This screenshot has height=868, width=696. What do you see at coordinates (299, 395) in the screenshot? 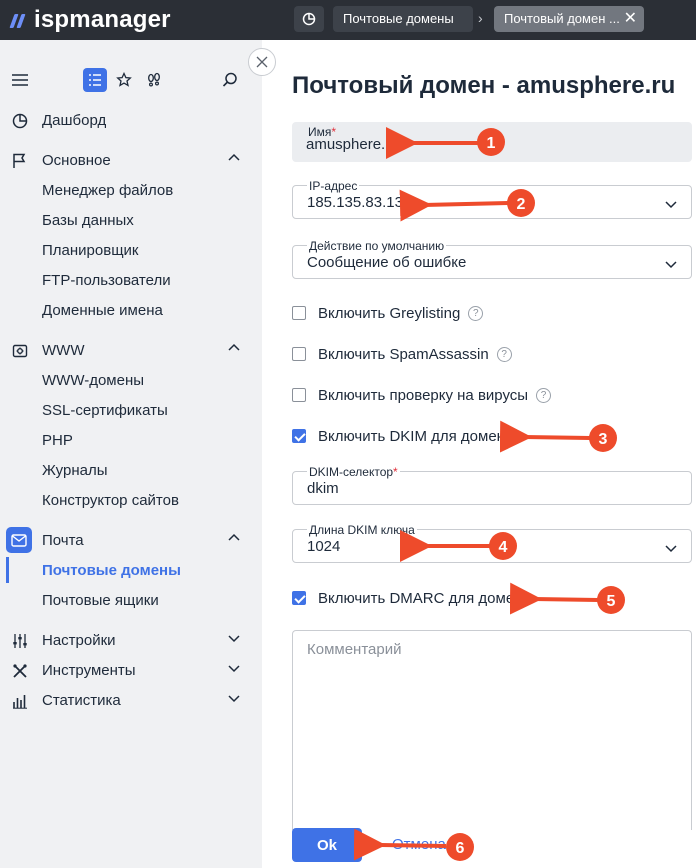
I see `antivirus-checkbox` at bounding box center [299, 395].